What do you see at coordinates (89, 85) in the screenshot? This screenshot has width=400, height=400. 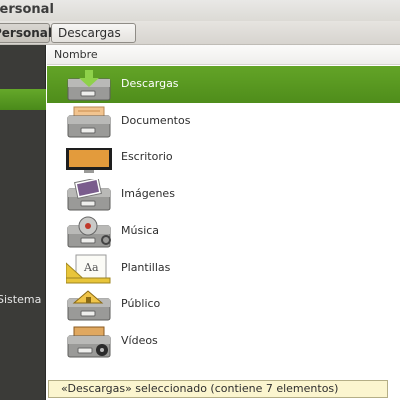 I see `download-folder-icon` at bounding box center [89, 85].